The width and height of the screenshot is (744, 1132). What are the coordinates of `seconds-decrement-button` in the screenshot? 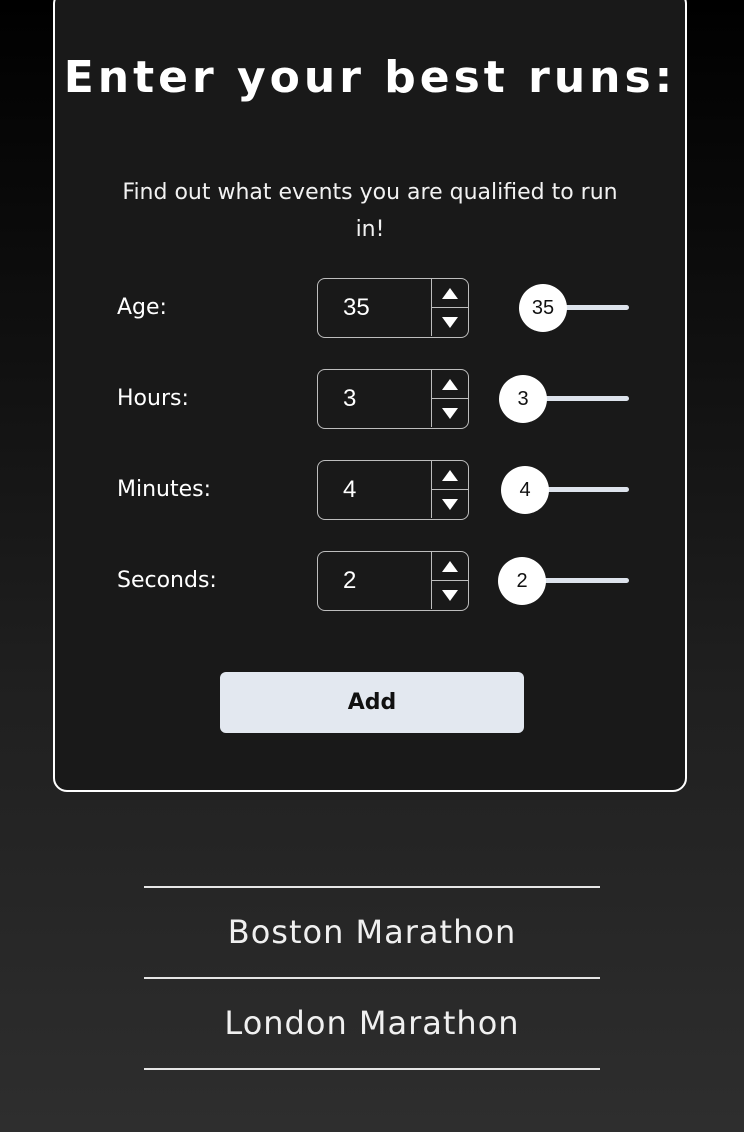 It's located at (450, 595).